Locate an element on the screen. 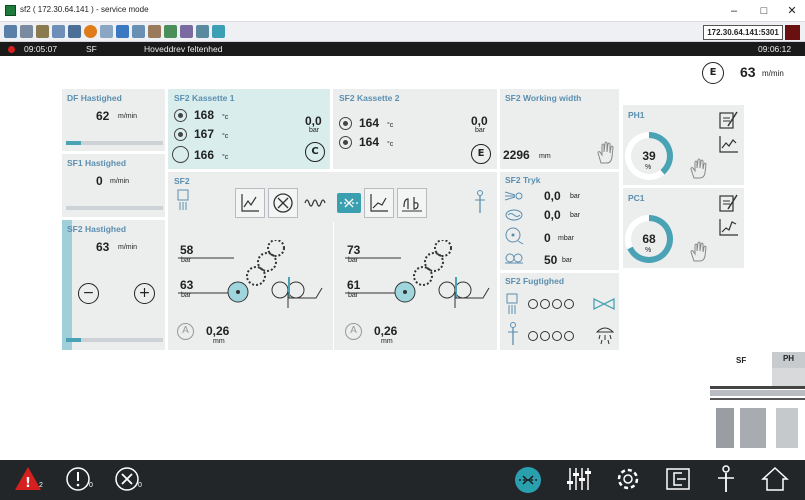  settings-gear-icon is located at coordinates (628, 479).